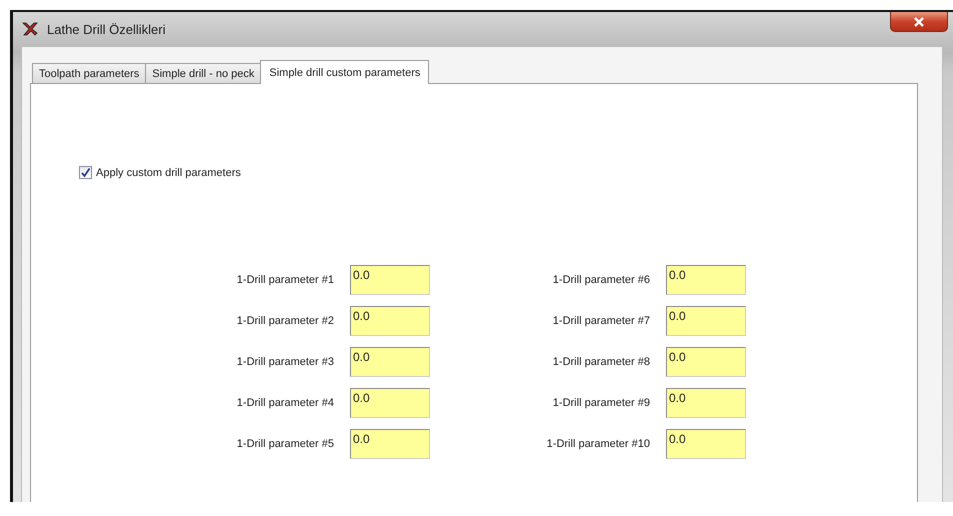  Describe the element at coordinates (345, 72) in the screenshot. I see `tab: Simple drill custom parameters` at that location.